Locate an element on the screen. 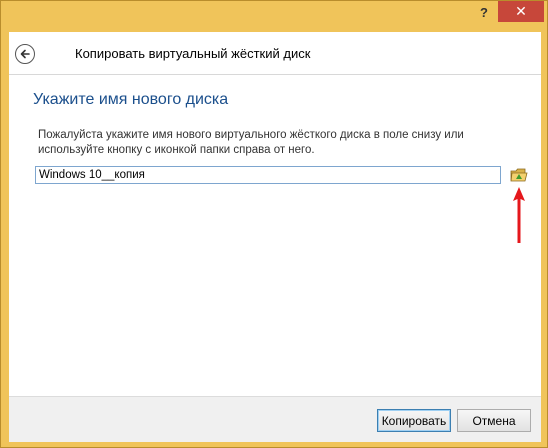 Image resolution: width=548 pixels, height=448 pixels. wizard-title: Копировать виртуальный жёсткий диск is located at coordinates (193, 53).